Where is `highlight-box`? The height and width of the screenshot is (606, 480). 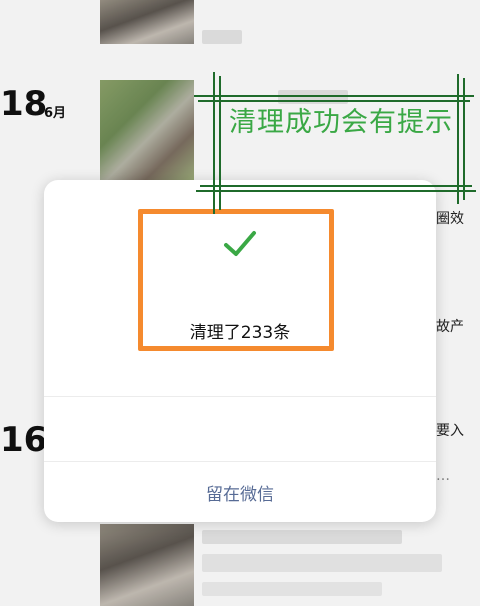
highlight-box is located at coordinates (236, 280).